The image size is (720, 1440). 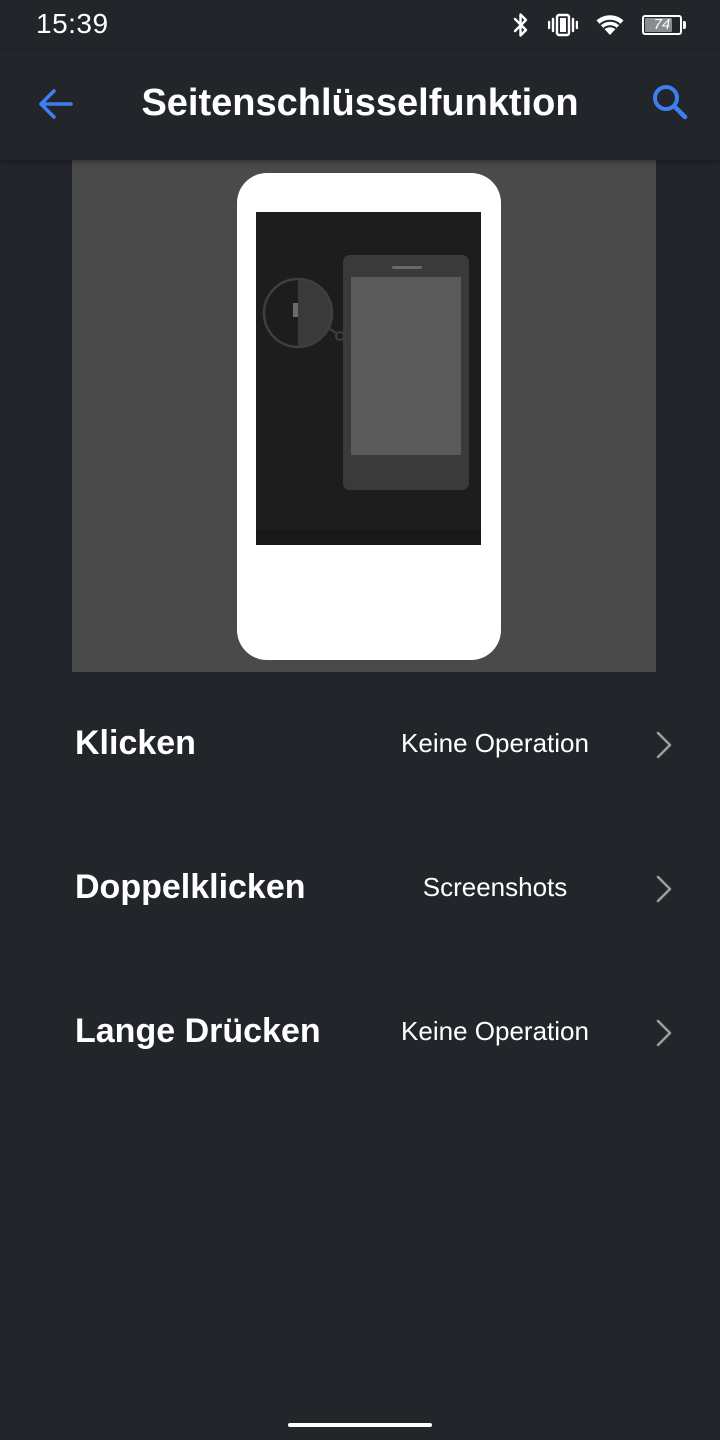 I want to click on option-row-double-click: Doppelklicken Screenshots, so click(x=360, y=888).